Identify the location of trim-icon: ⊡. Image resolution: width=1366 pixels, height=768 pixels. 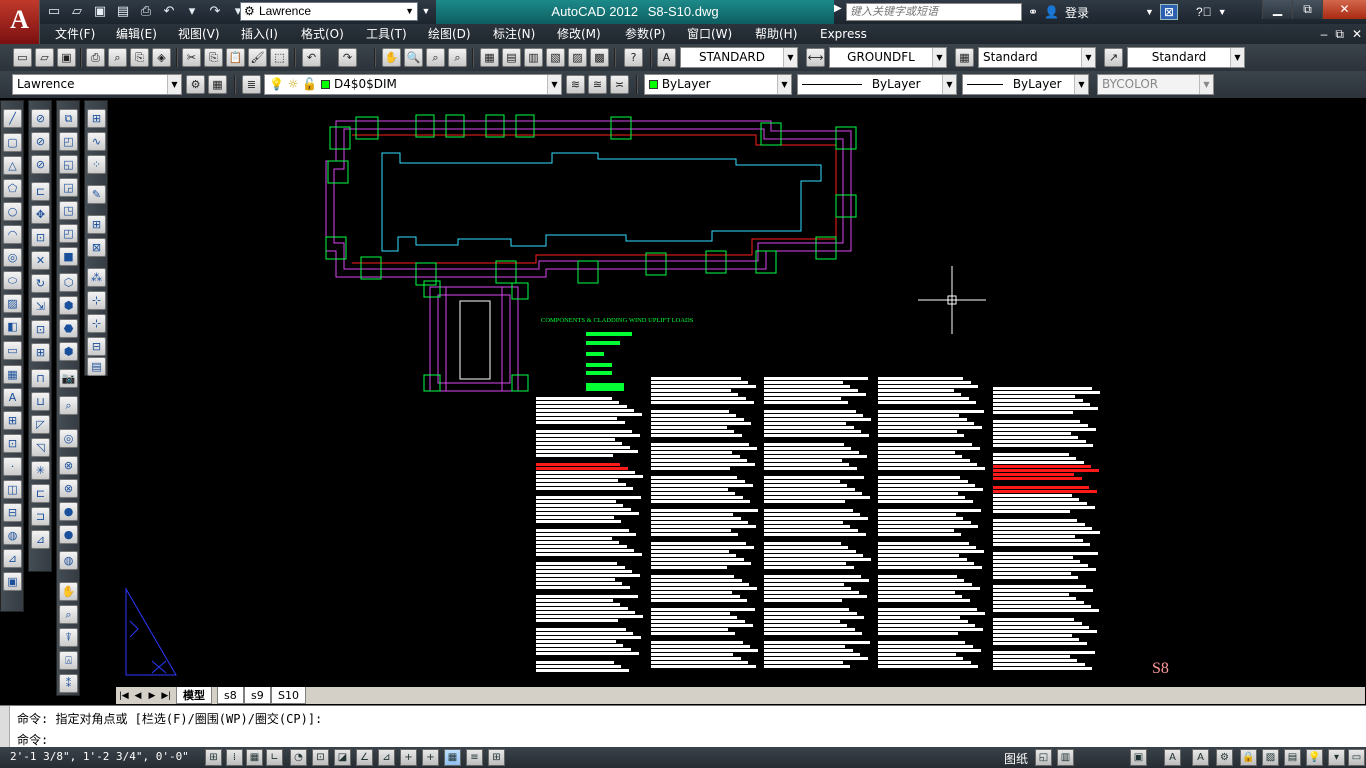
(40, 329).